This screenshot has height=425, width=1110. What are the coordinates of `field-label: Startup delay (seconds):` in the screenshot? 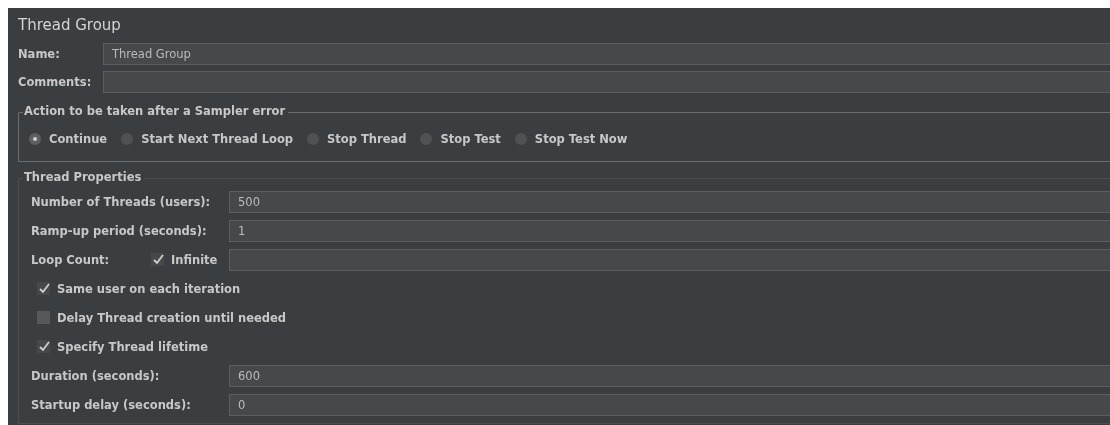 It's located at (111, 404).